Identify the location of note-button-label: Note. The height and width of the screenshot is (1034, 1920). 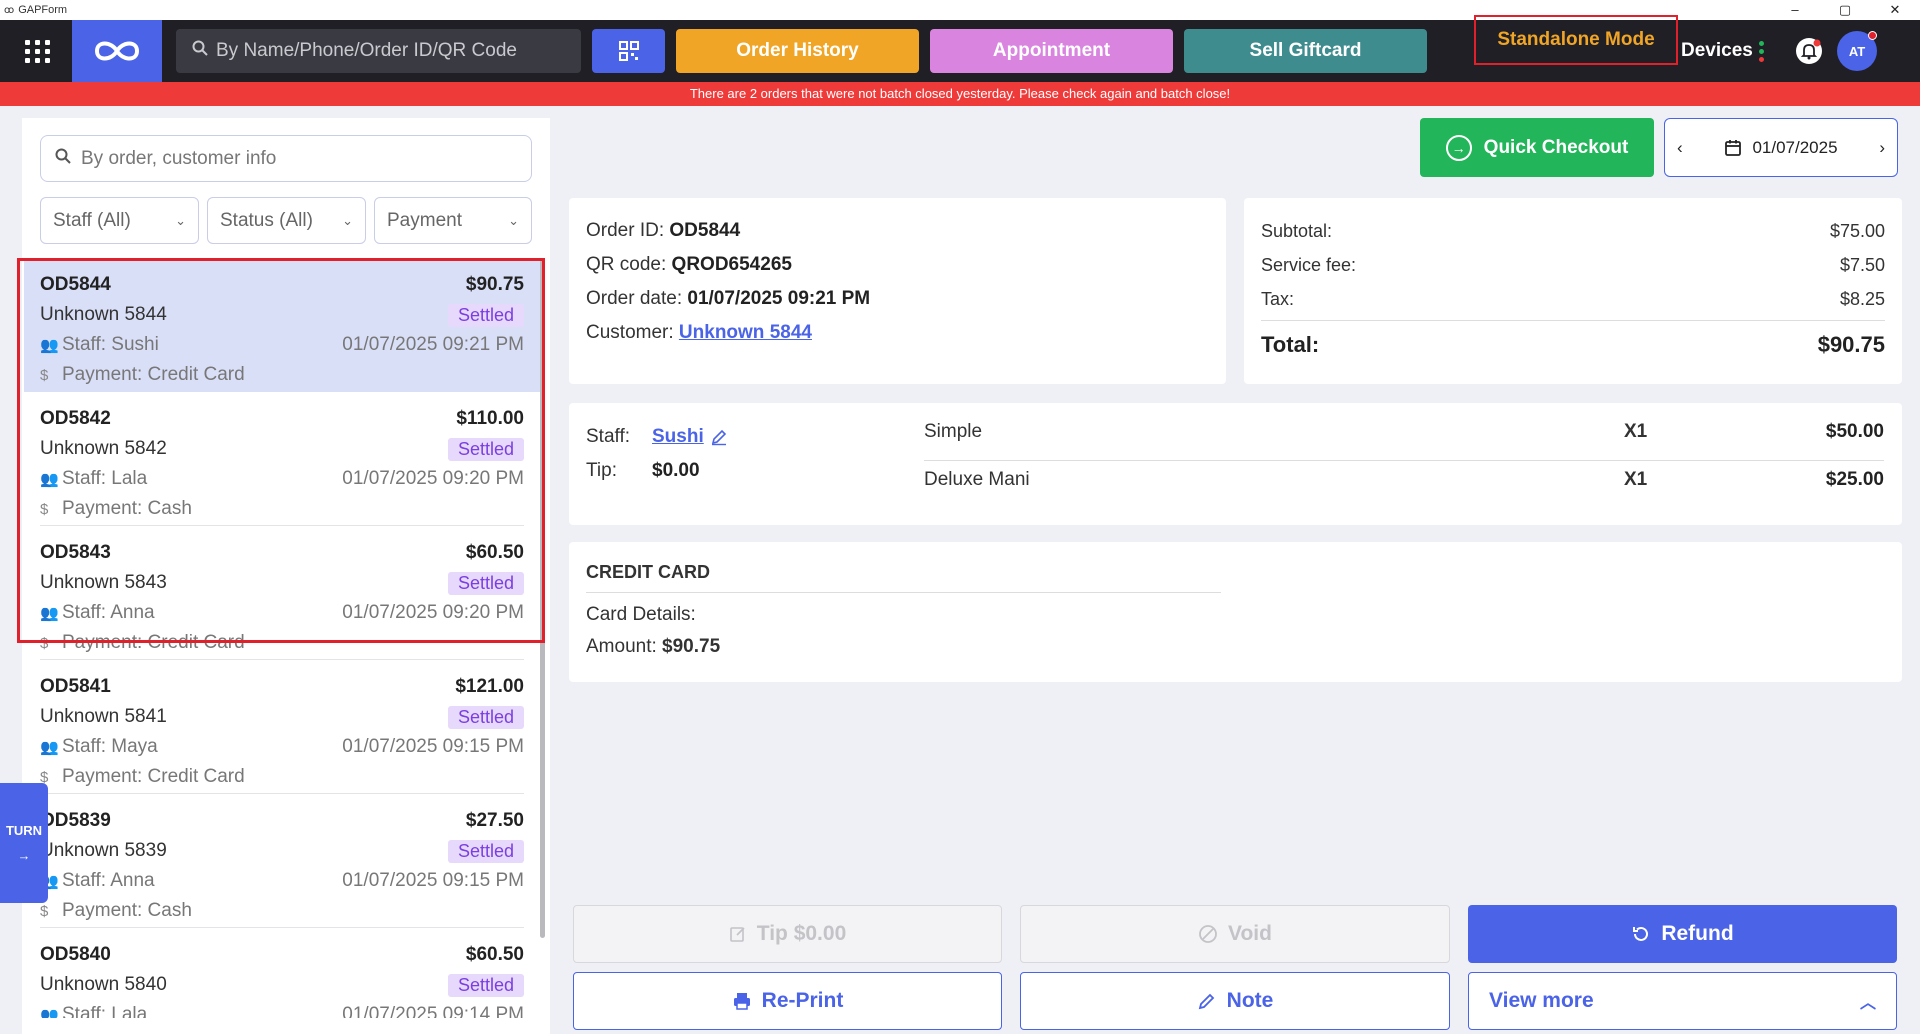
(1250, 1000).